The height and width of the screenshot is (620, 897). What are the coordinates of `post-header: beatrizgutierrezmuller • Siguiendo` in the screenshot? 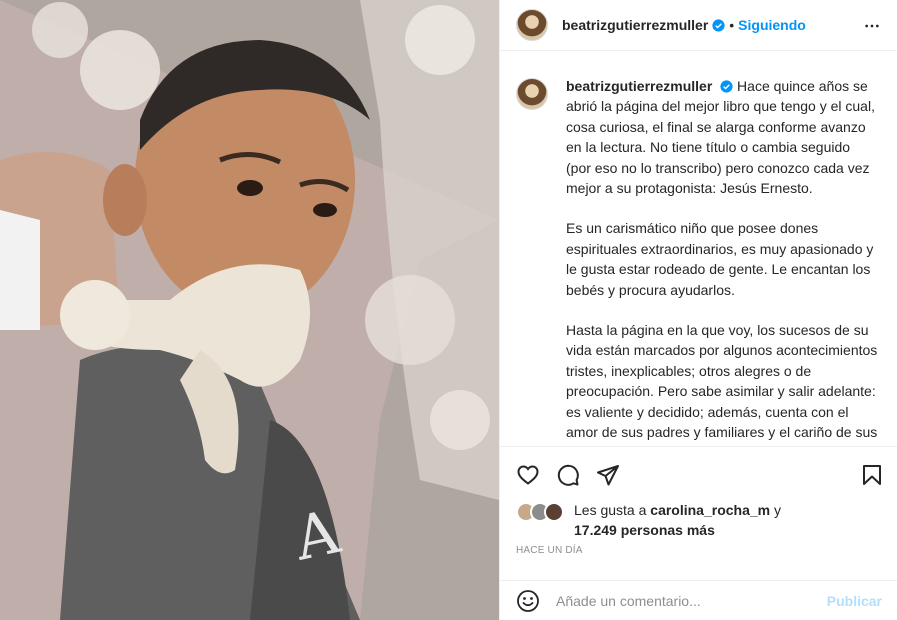 It's located at (698, 25).